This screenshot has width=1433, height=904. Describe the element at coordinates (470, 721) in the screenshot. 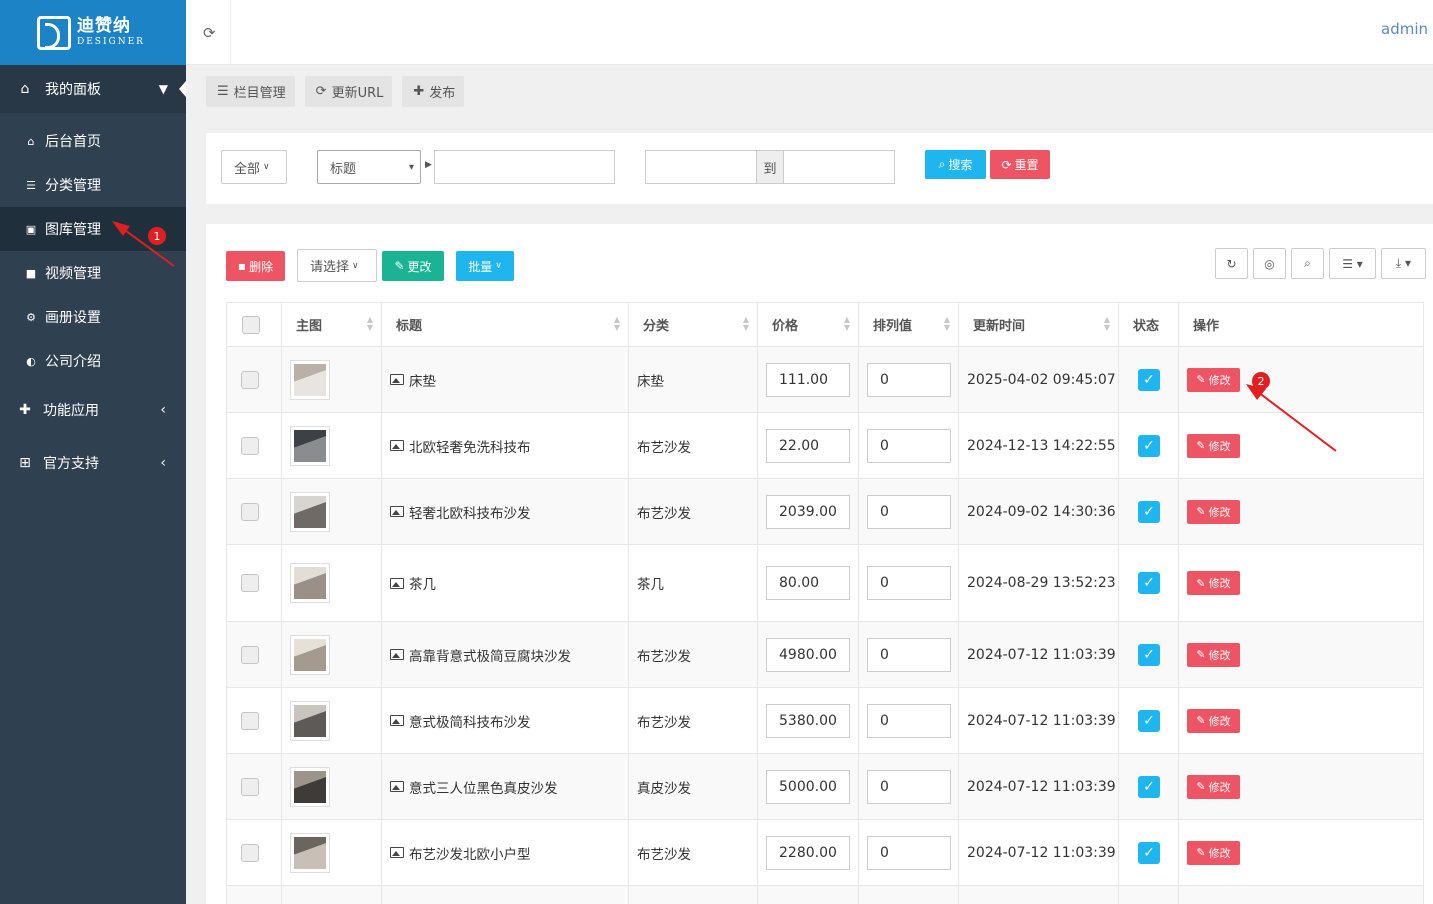

I see `row-title: 意式极简科技布沙发` at that location.